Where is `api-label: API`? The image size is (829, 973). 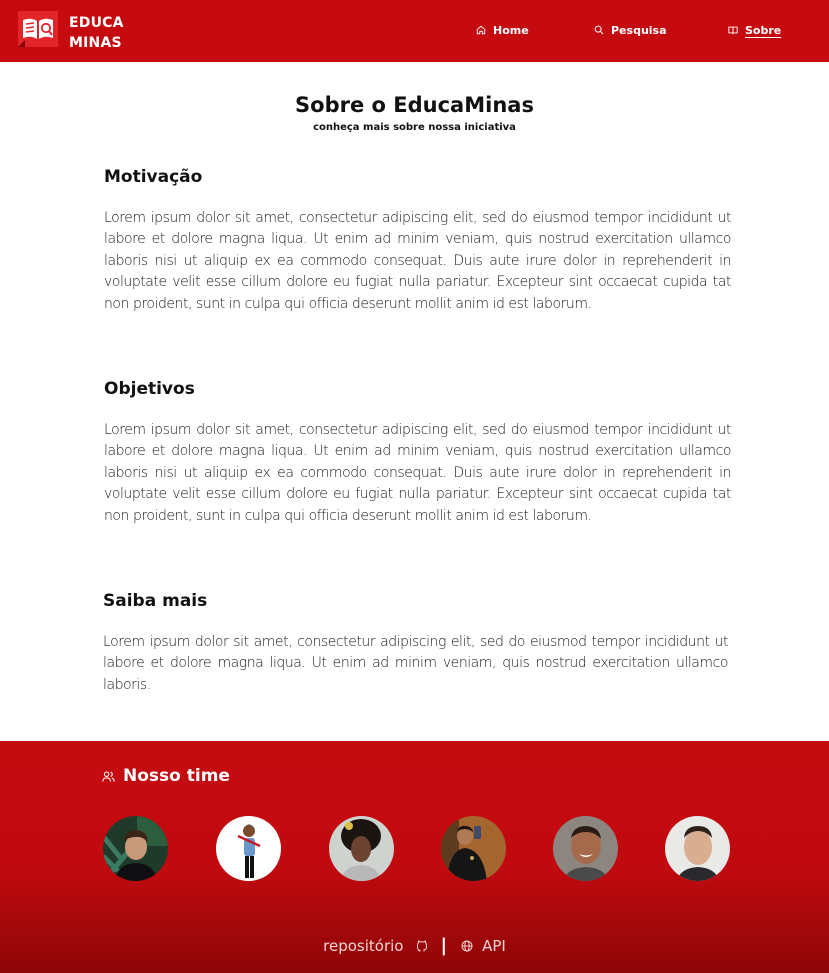
api-label: API is located at coordinates (494, 945).